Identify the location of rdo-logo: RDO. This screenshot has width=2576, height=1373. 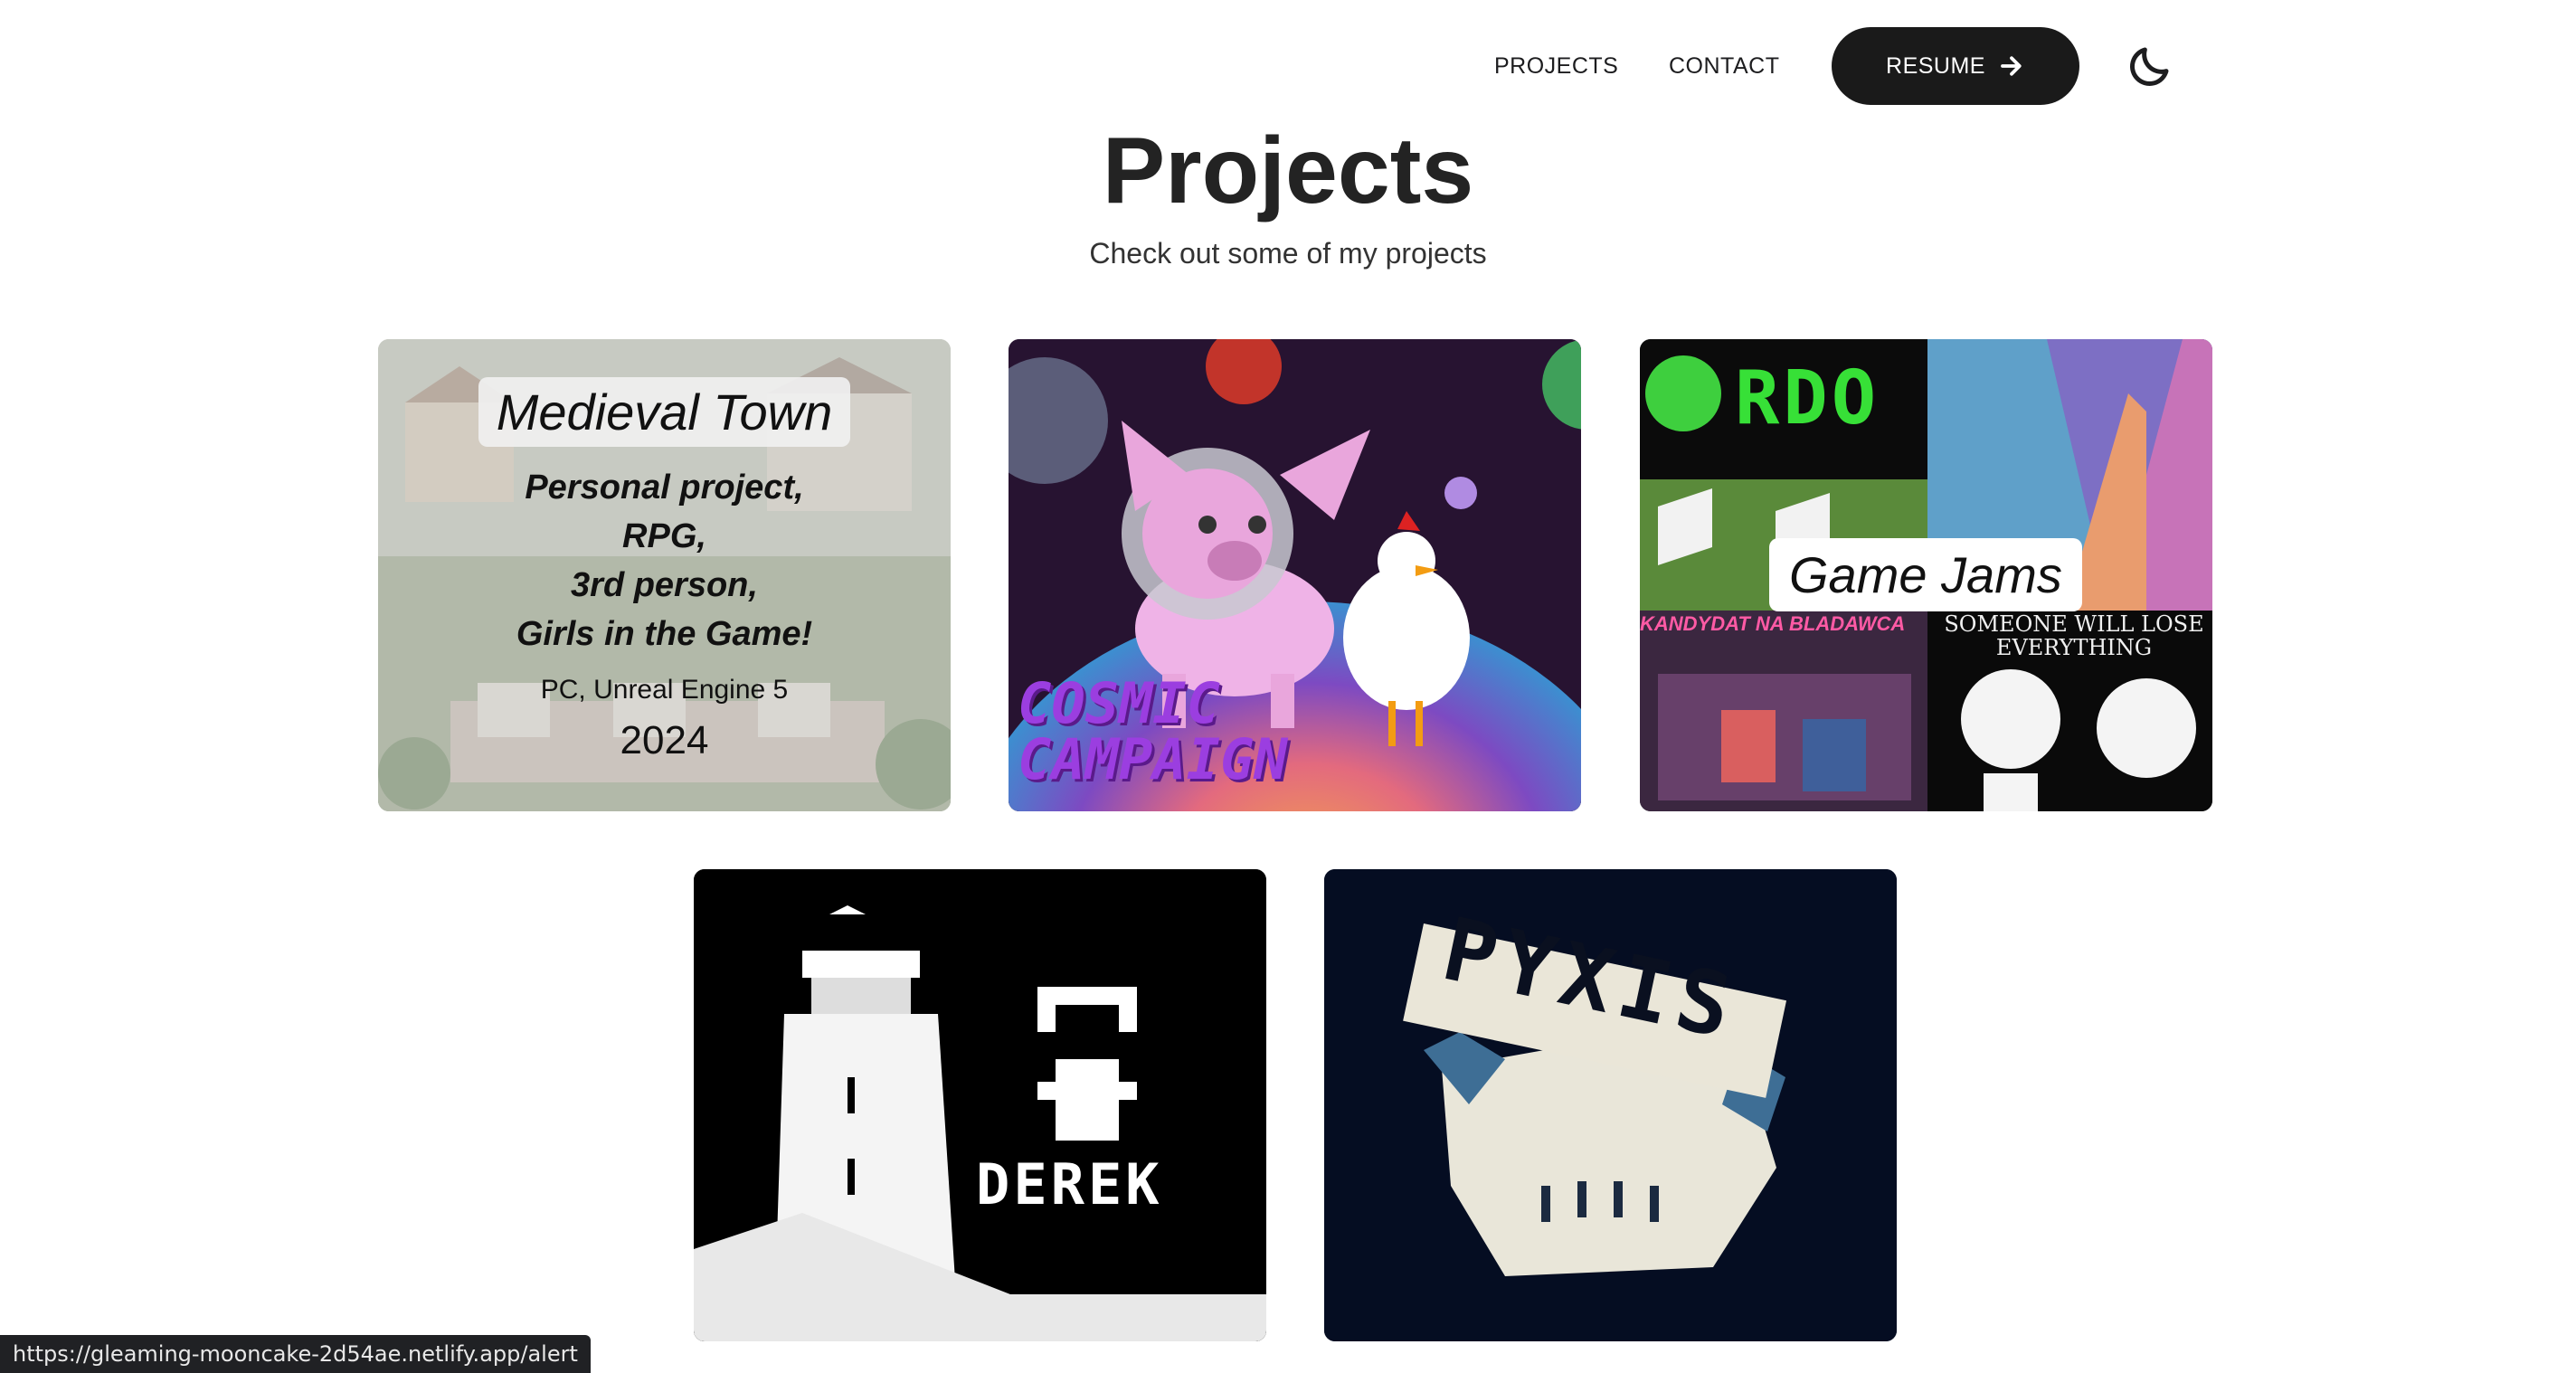
(1808, 398).